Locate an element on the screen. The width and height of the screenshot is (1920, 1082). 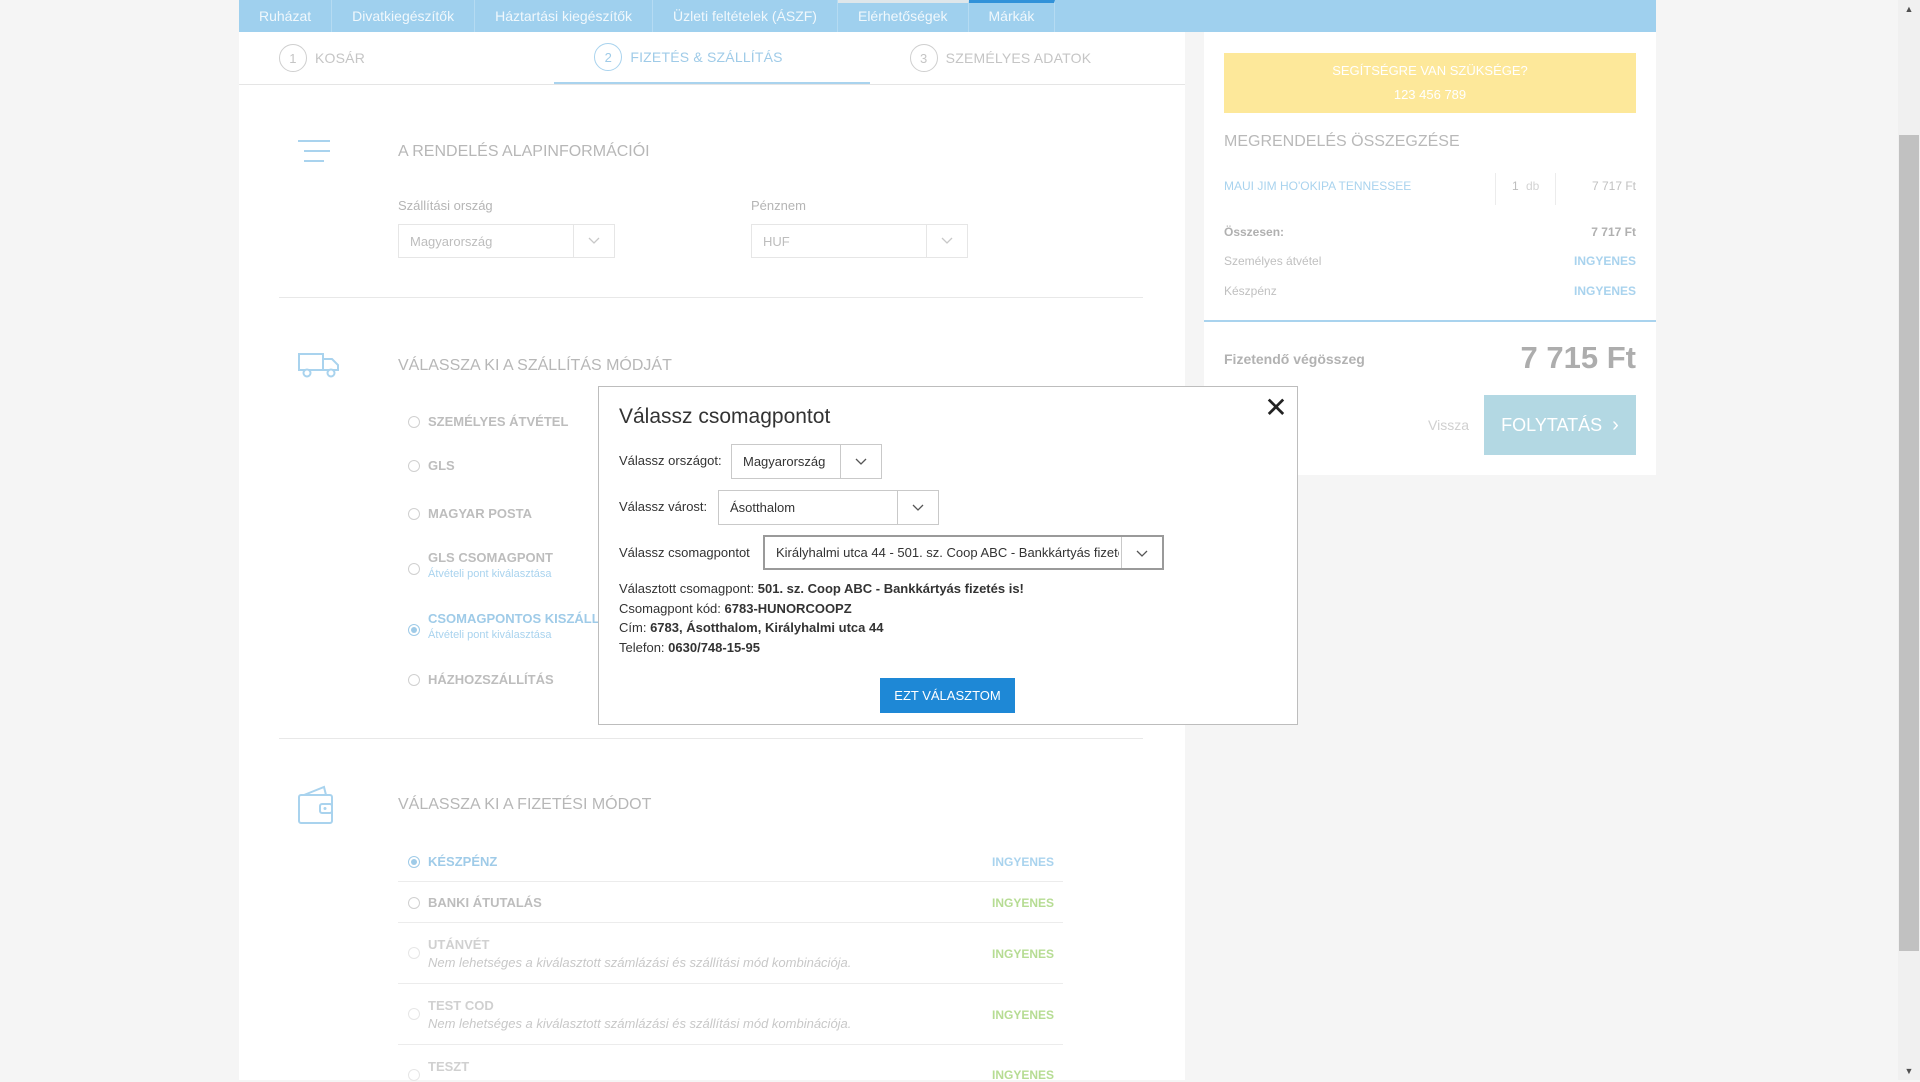
point-address-label: Cím: is located at coordinates (633, 627).